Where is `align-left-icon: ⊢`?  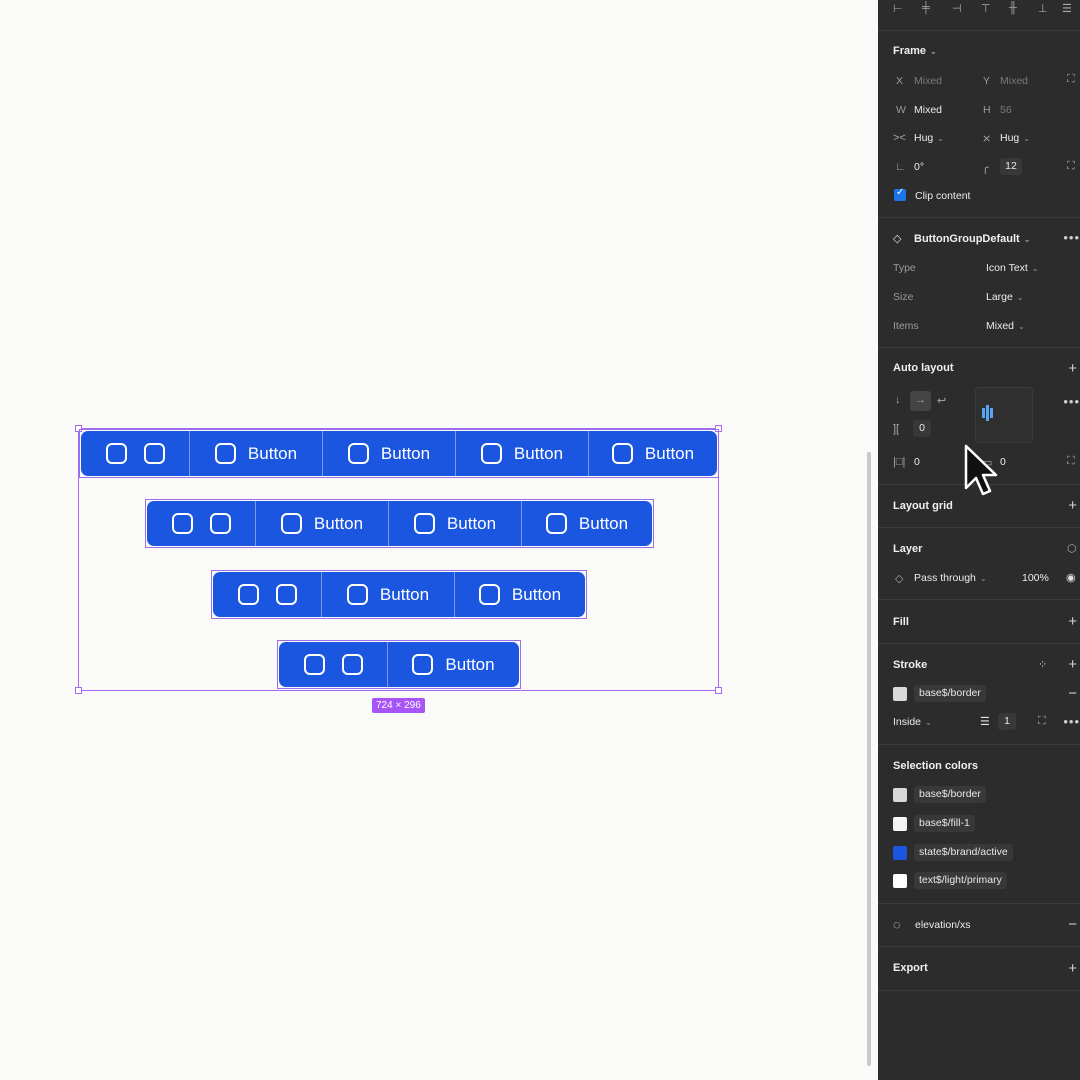 align-left-icon: ⊢ is located at coordinates (898, 8).